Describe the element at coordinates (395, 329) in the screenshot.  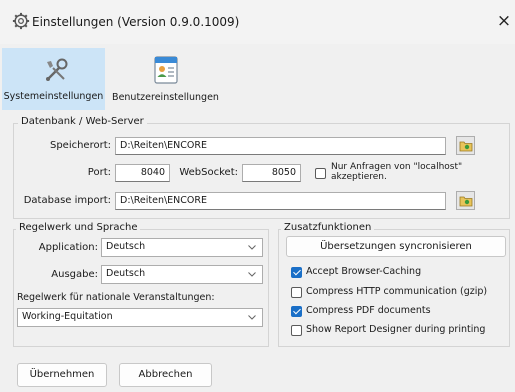
I see `show-report-designer-label: Show Report Designer during printing` at that location.